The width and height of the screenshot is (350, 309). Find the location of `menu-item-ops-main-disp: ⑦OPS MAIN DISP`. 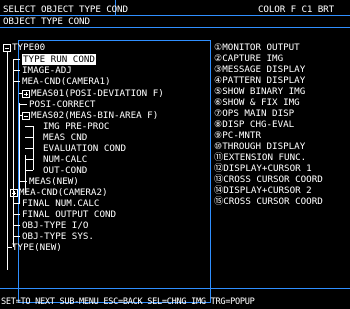

menu-item-ops-main-disp: ⑦OPS MAIN DISP is located at coordinates (254, 113).